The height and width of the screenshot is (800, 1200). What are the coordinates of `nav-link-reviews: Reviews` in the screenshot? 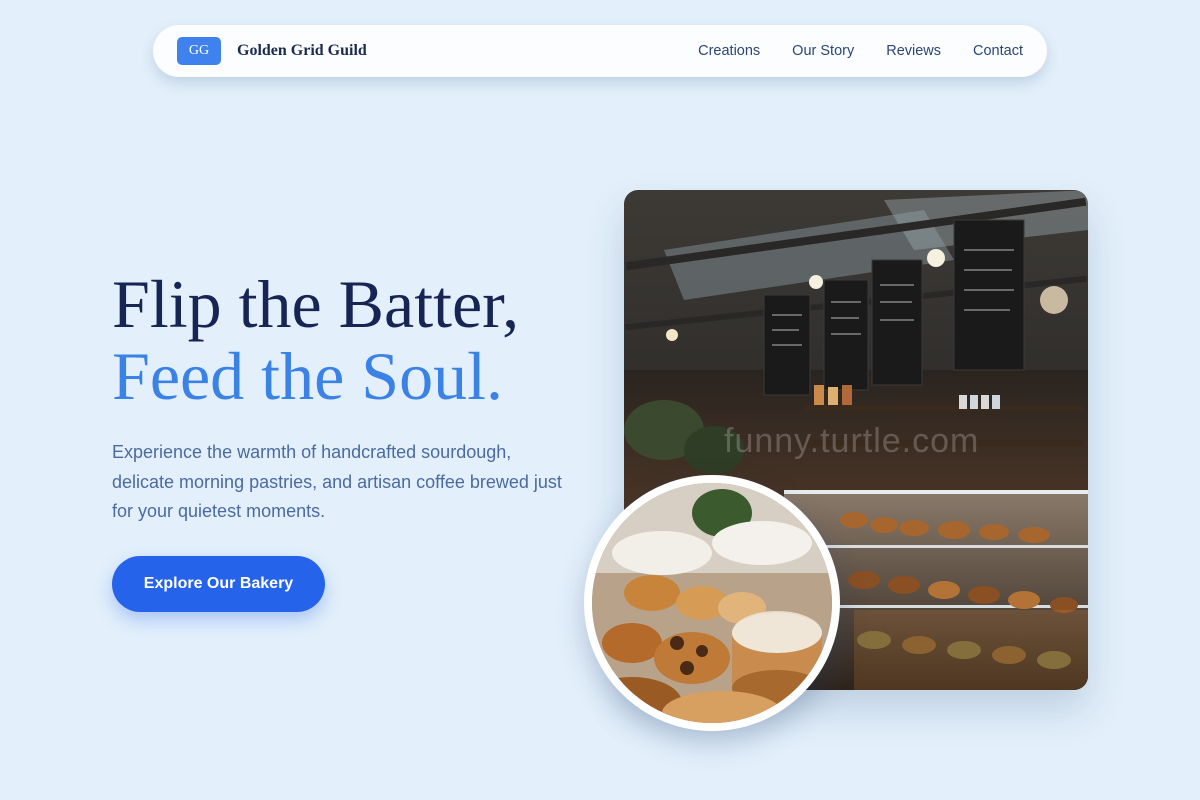 It's located at (913, 51).